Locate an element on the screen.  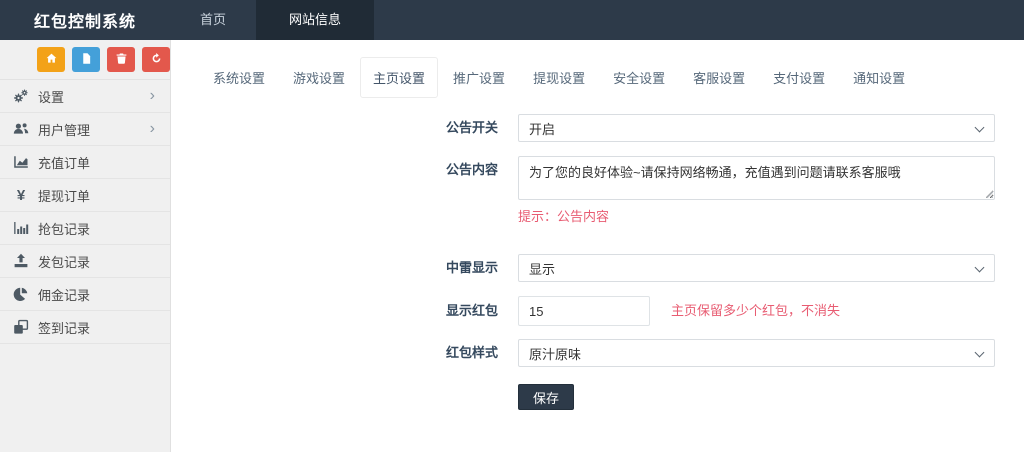
bar-chart-icon is located at coordinates (21, 228).